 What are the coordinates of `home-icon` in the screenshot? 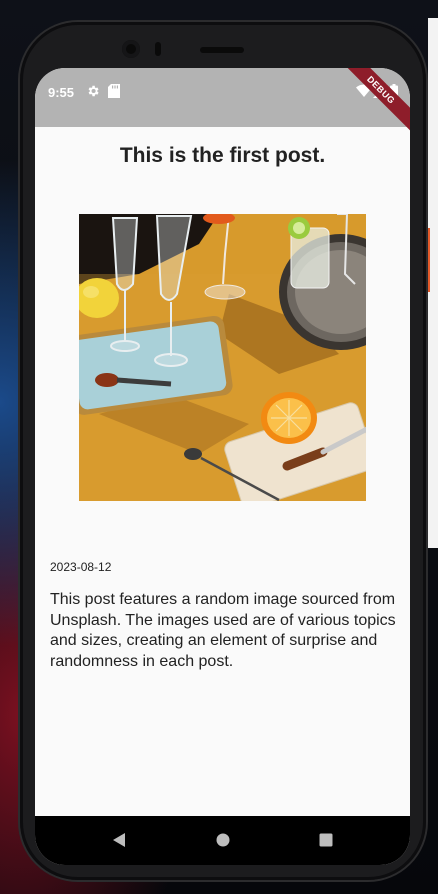 It's located at (223, 840).